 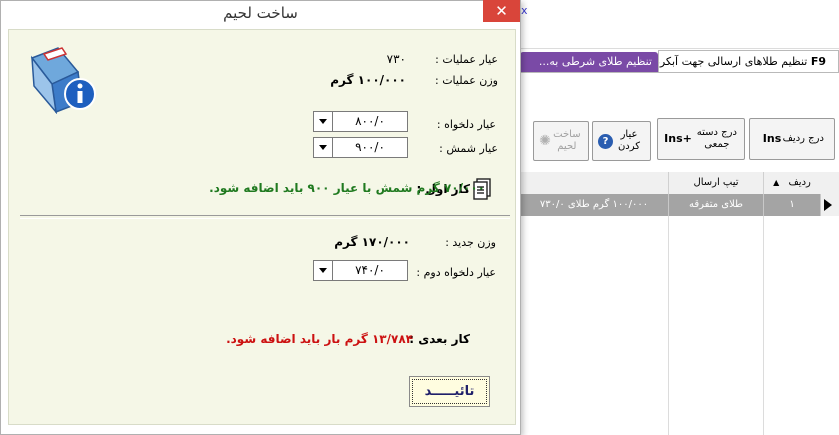 I want to click on ingot-assay-select: ۹۰۰/۰, so click(x=360, y=147).